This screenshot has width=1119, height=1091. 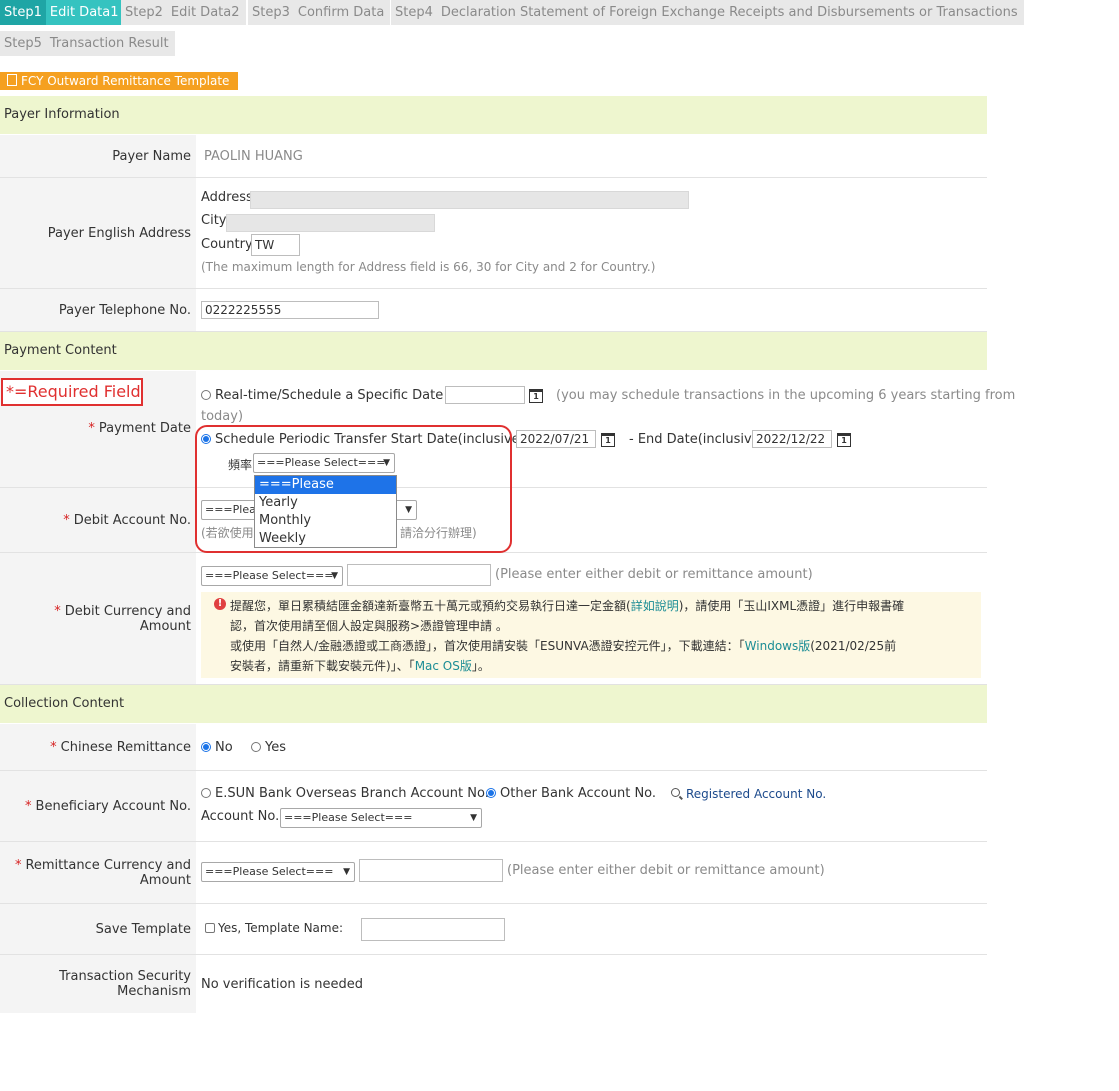 What do you see at coordinates (72, 392) in the screenshot?
I see `required-field-note: *=Required Field` at bounding box center [72, 392].